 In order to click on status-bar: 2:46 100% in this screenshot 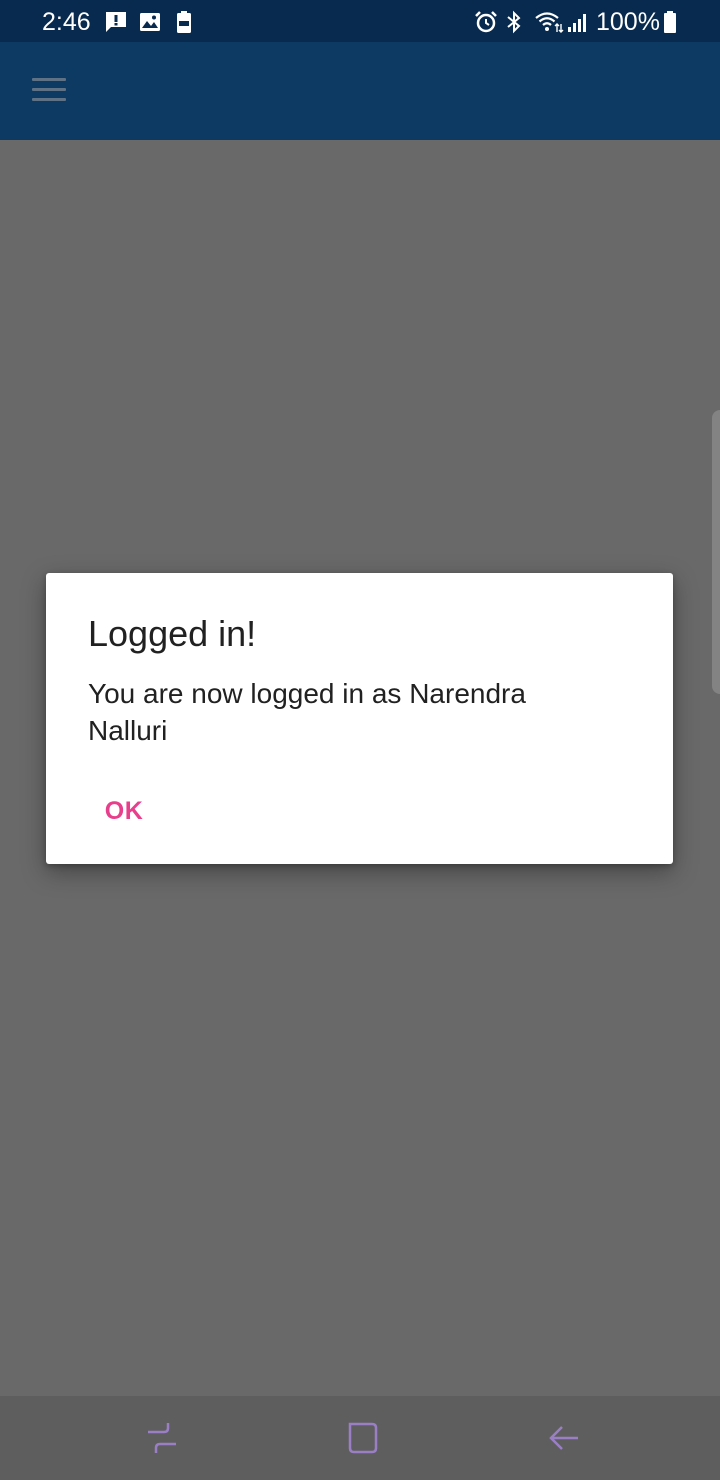, I will do `click(360, 21)`.